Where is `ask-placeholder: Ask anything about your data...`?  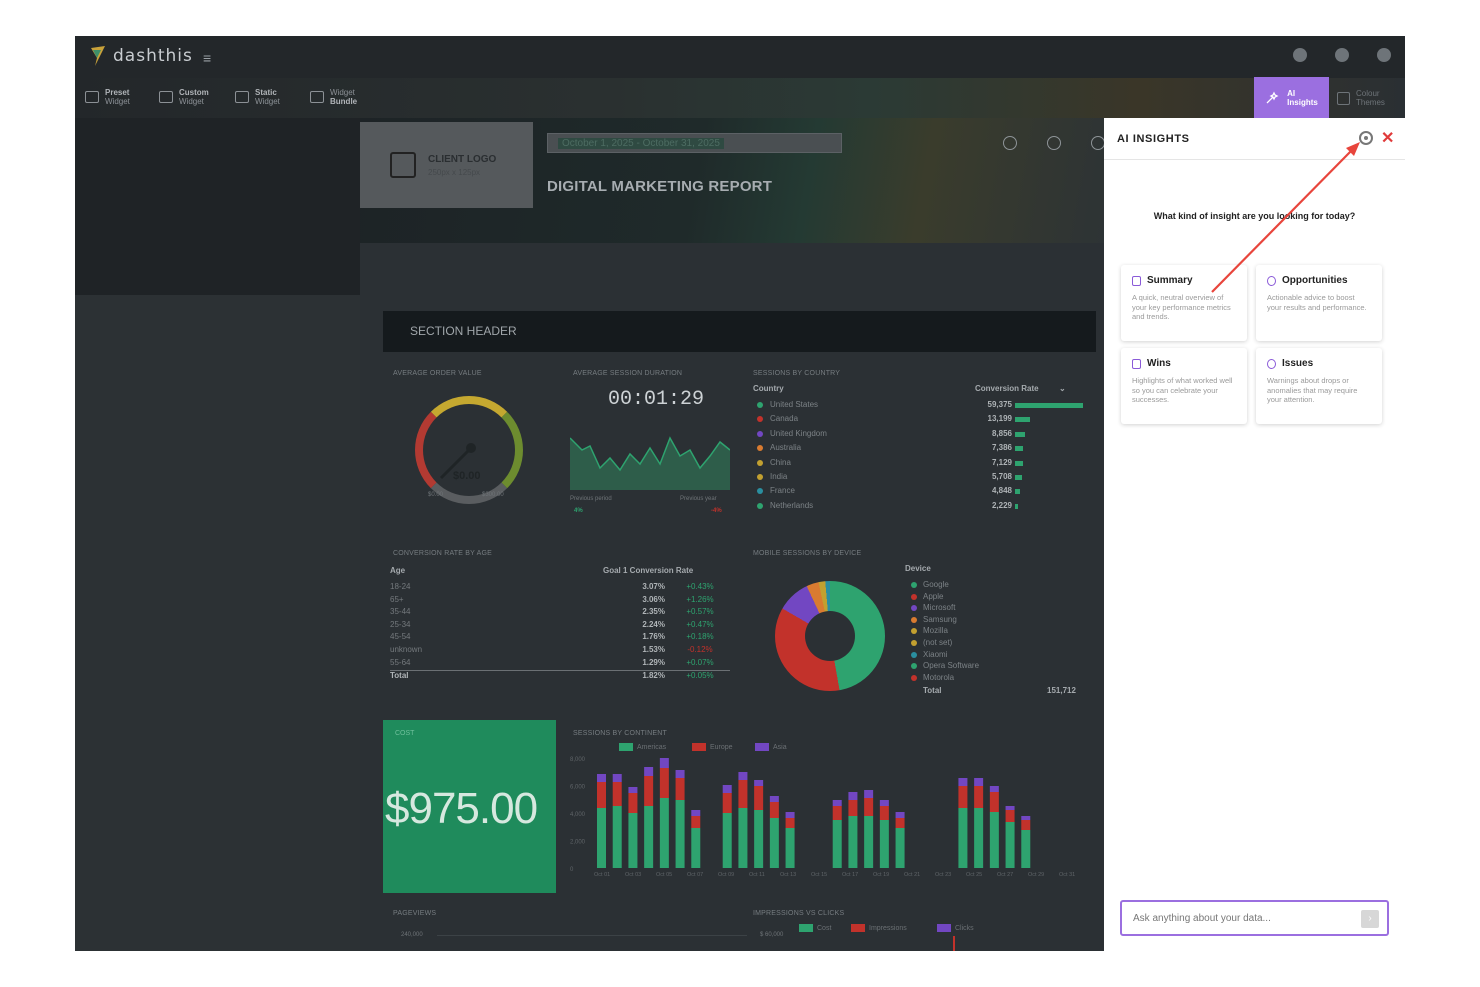 ask-placeholder: Ask anything about your data... is located at coordinates (1202, 918).